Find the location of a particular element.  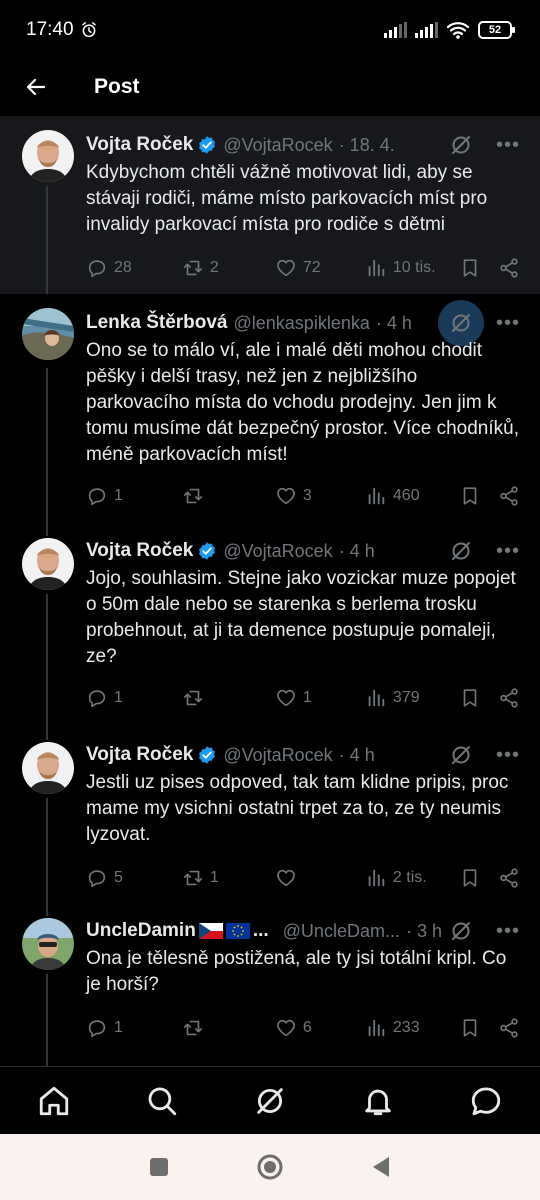

repost-button: 2 is located at coordinates (228, 268).